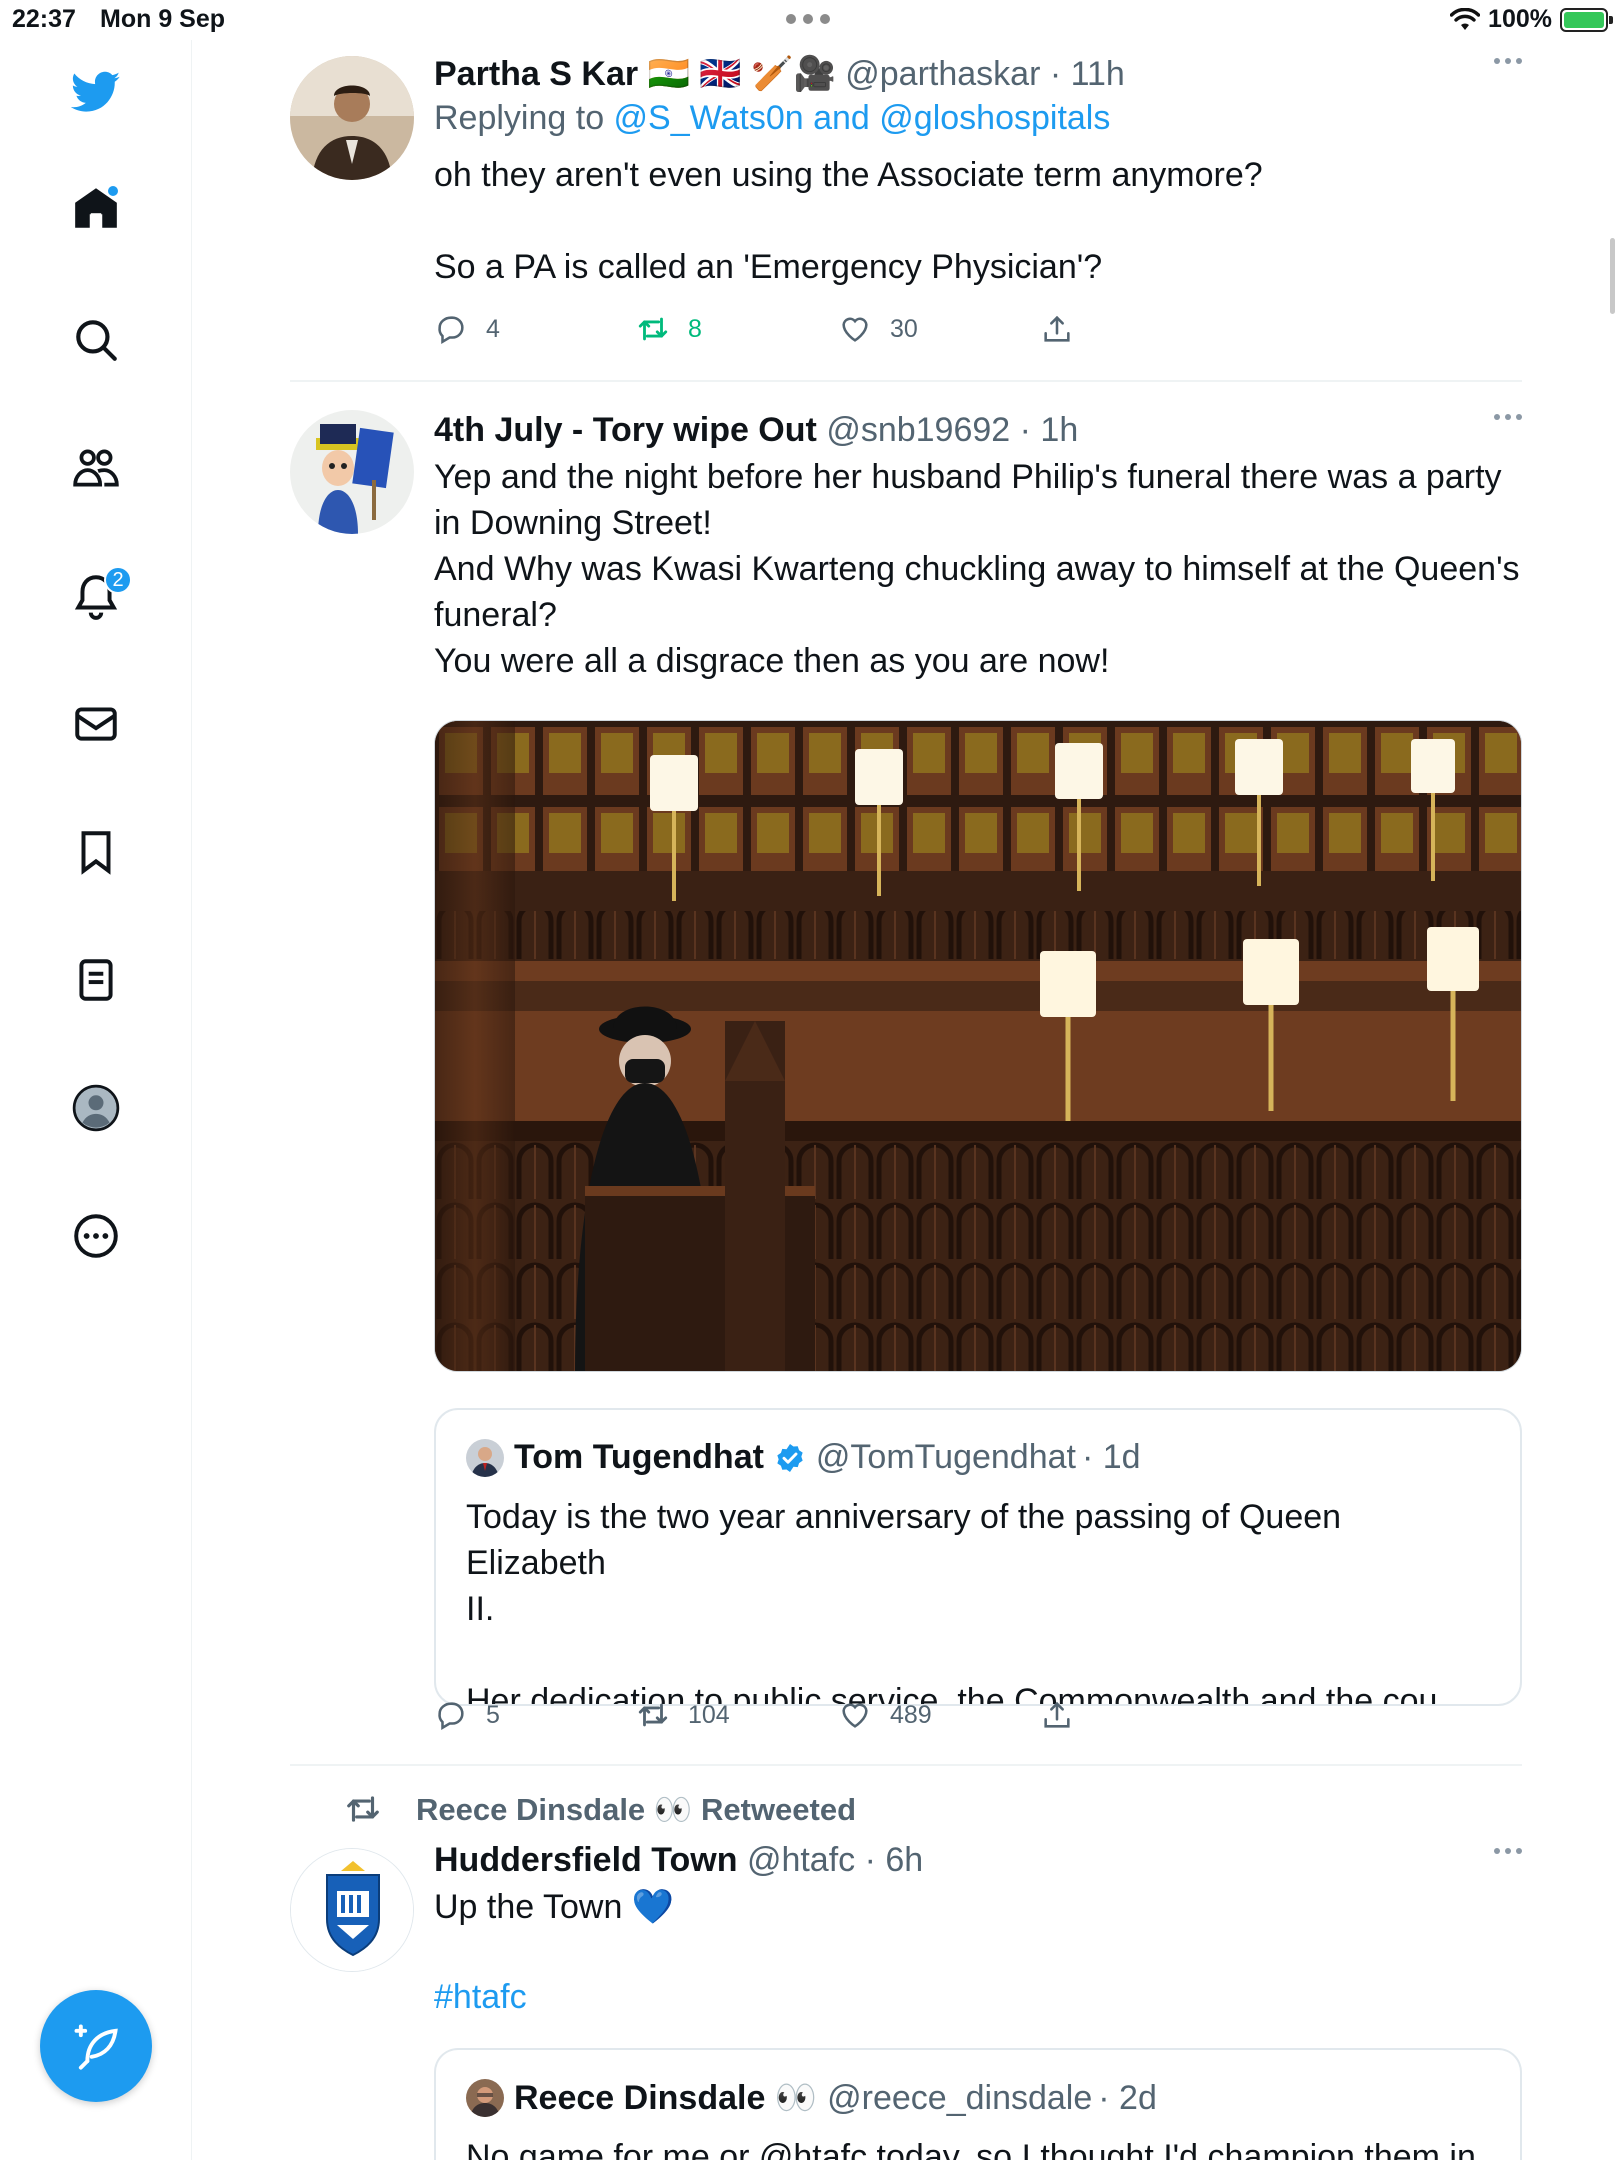 This screenshot has width=1620, height=2160. I want to click on sidebar: 2, so click(96, 1100).